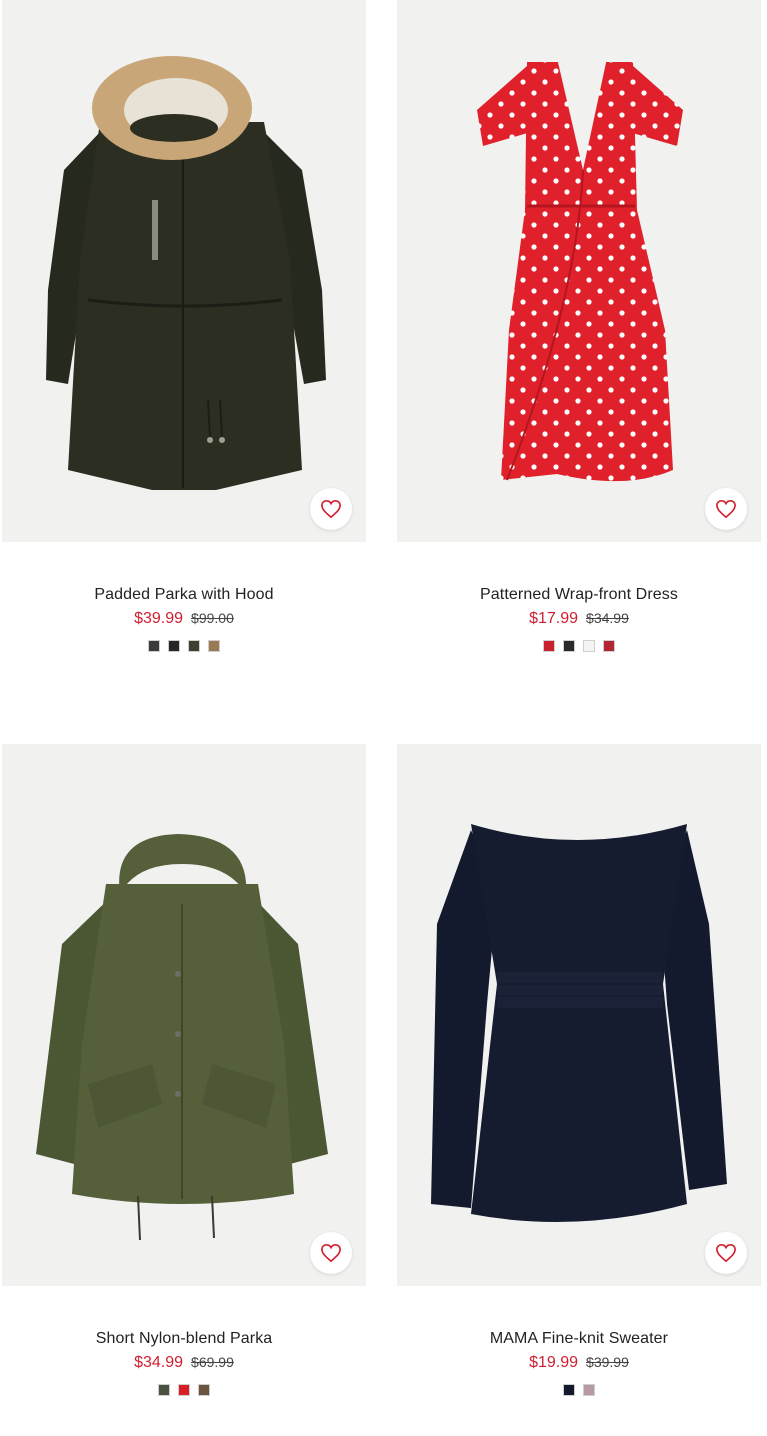 The image size is (767, 1436). I want to click on product-info: MAMA Fine-knit Sweater $19.99 $39.99, so click(579, 1341).